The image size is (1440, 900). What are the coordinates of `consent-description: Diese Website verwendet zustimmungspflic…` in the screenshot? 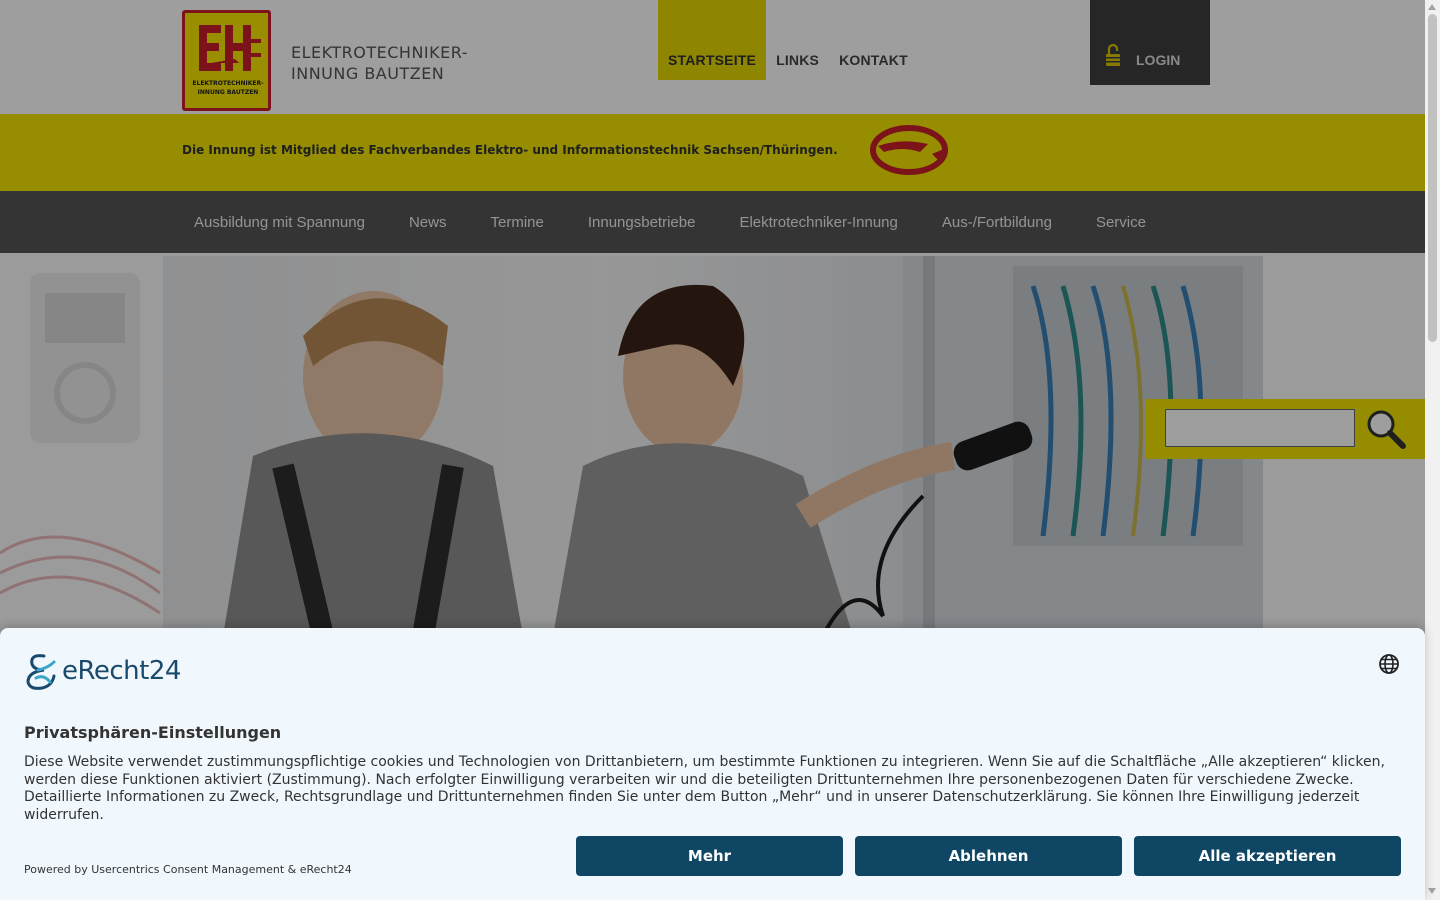 It's located at (704, 788).